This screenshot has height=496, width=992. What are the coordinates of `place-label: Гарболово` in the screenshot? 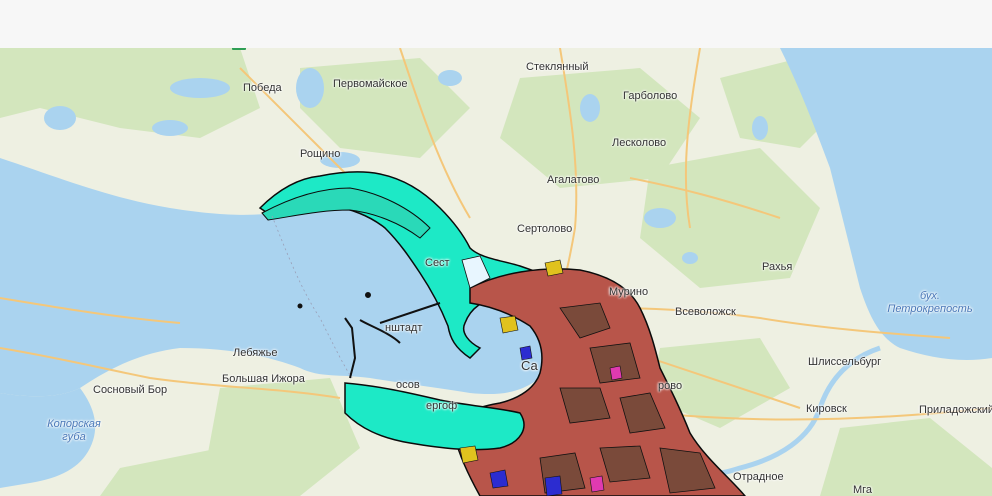 It's located at (650, 96).